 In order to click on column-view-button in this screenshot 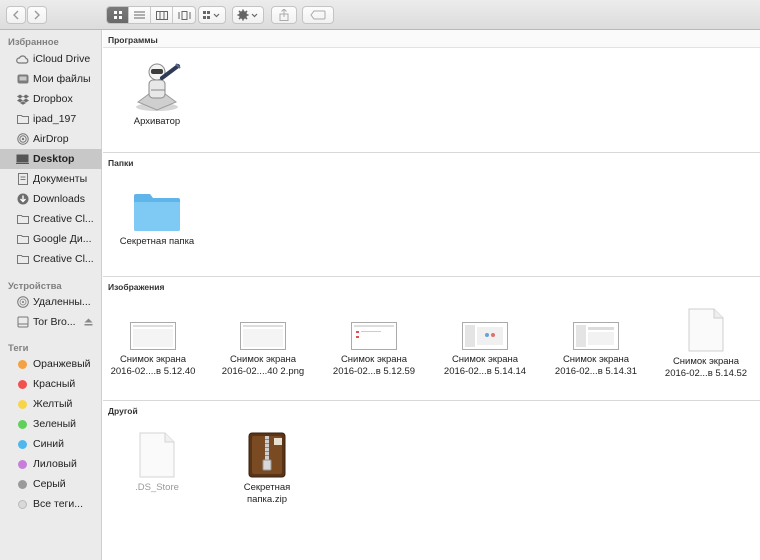, I will do `click(162, 15)`.